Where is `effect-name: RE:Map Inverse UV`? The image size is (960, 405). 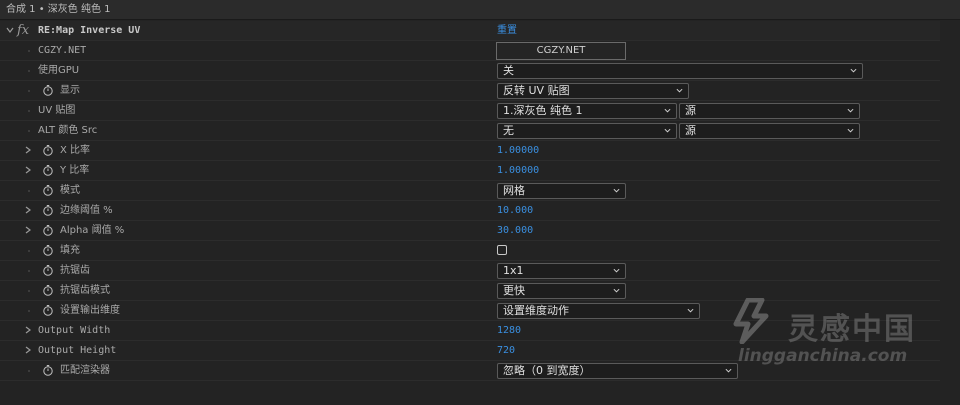
effect-name: RE:Map Inverse UV is located at coordinates (89, 30).